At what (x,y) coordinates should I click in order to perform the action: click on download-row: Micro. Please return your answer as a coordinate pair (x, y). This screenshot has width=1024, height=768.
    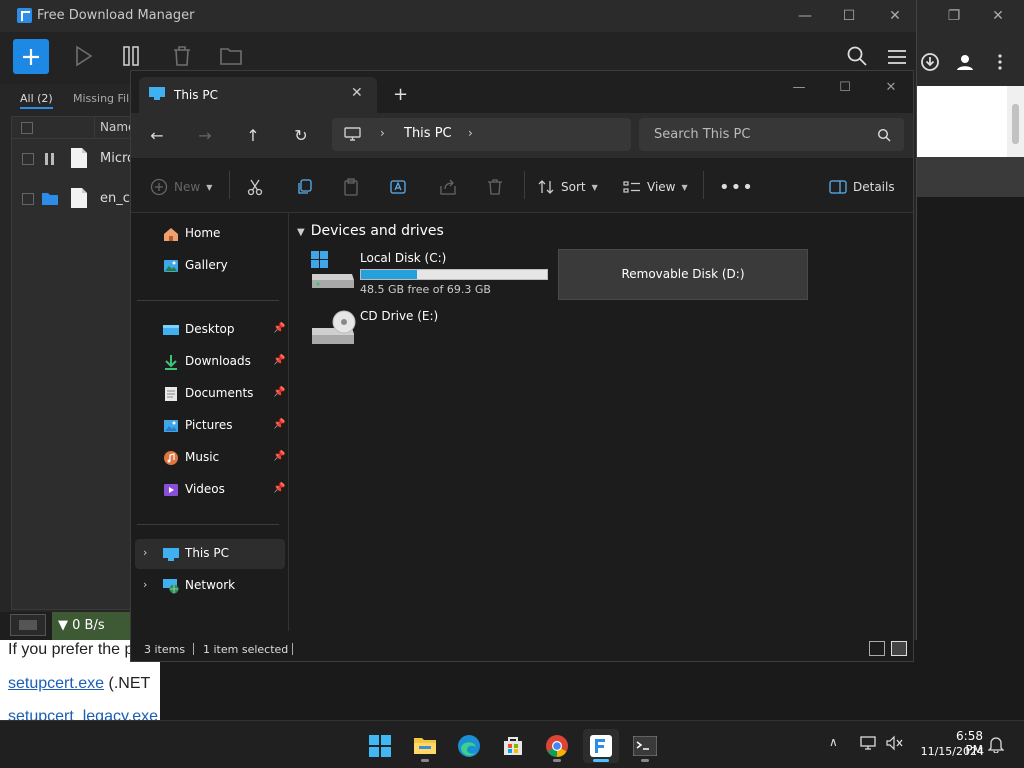
    Looking at the image, I should click on (73, 159).